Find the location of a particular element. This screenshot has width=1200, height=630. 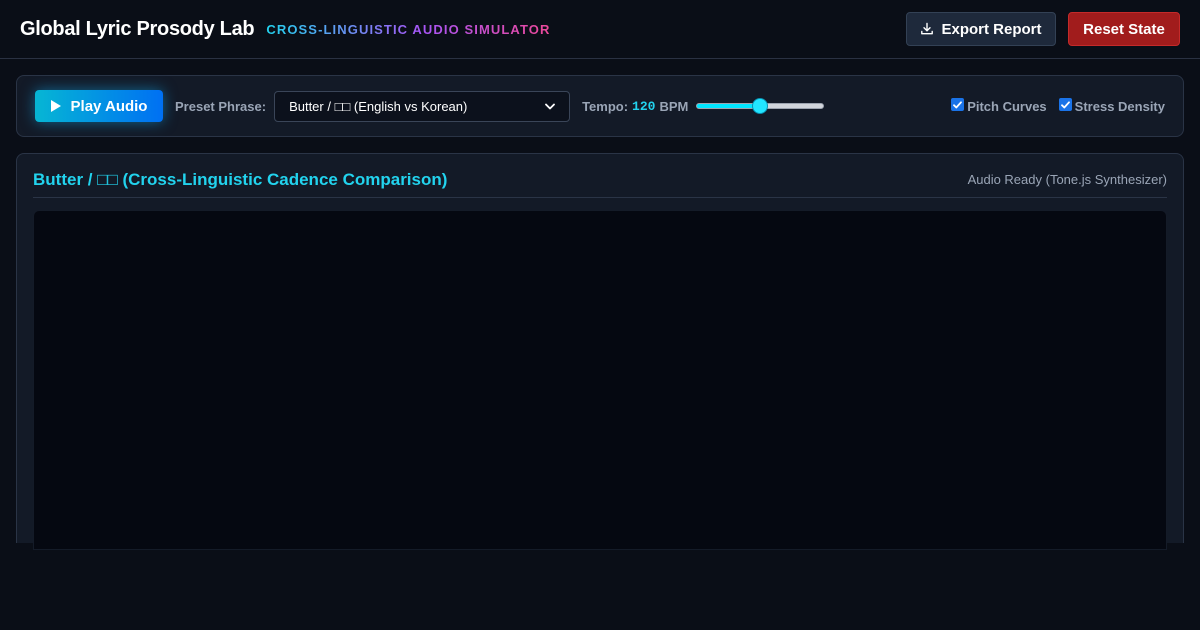

tempo-label: Tempo: is located at coordinates (605, 106).